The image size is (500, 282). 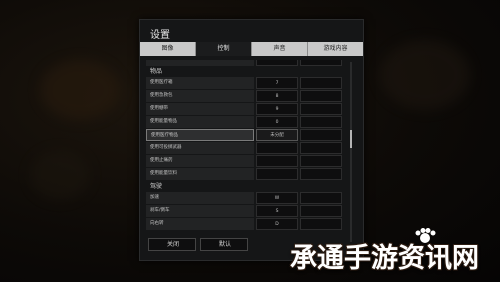 What do you see at coordinates (200, 122) in the screenshot?
I see `action-label: 使用能量物品` at bounding box center [200, 122].